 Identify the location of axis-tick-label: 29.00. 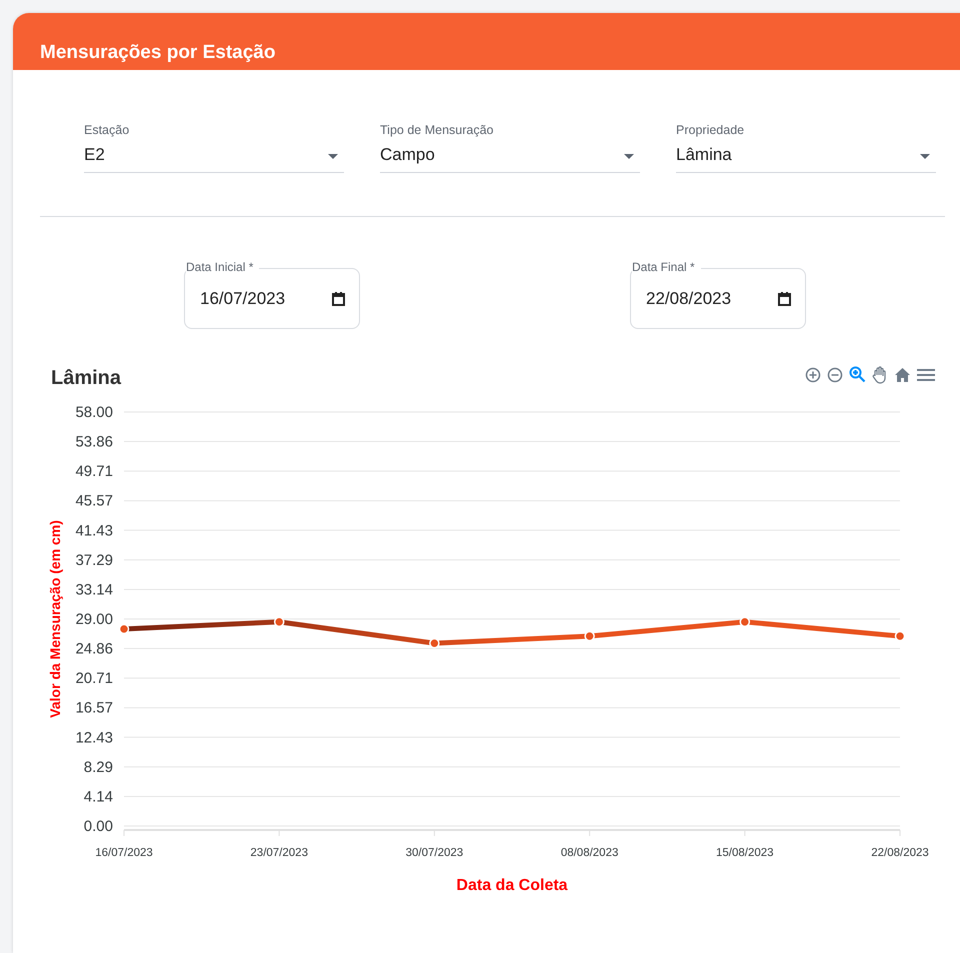
(94, 619).